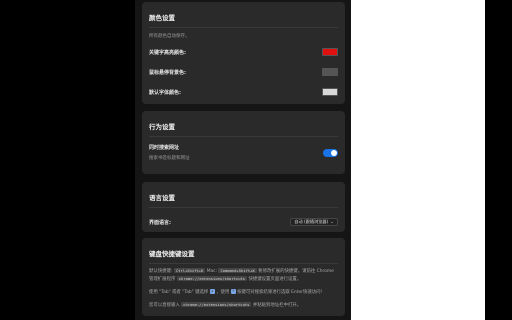  What do you see at coordinates (243, 124) in the screenshot?
I see `behavior-settings-title: 行为设置` at bounding box center [243, 124].